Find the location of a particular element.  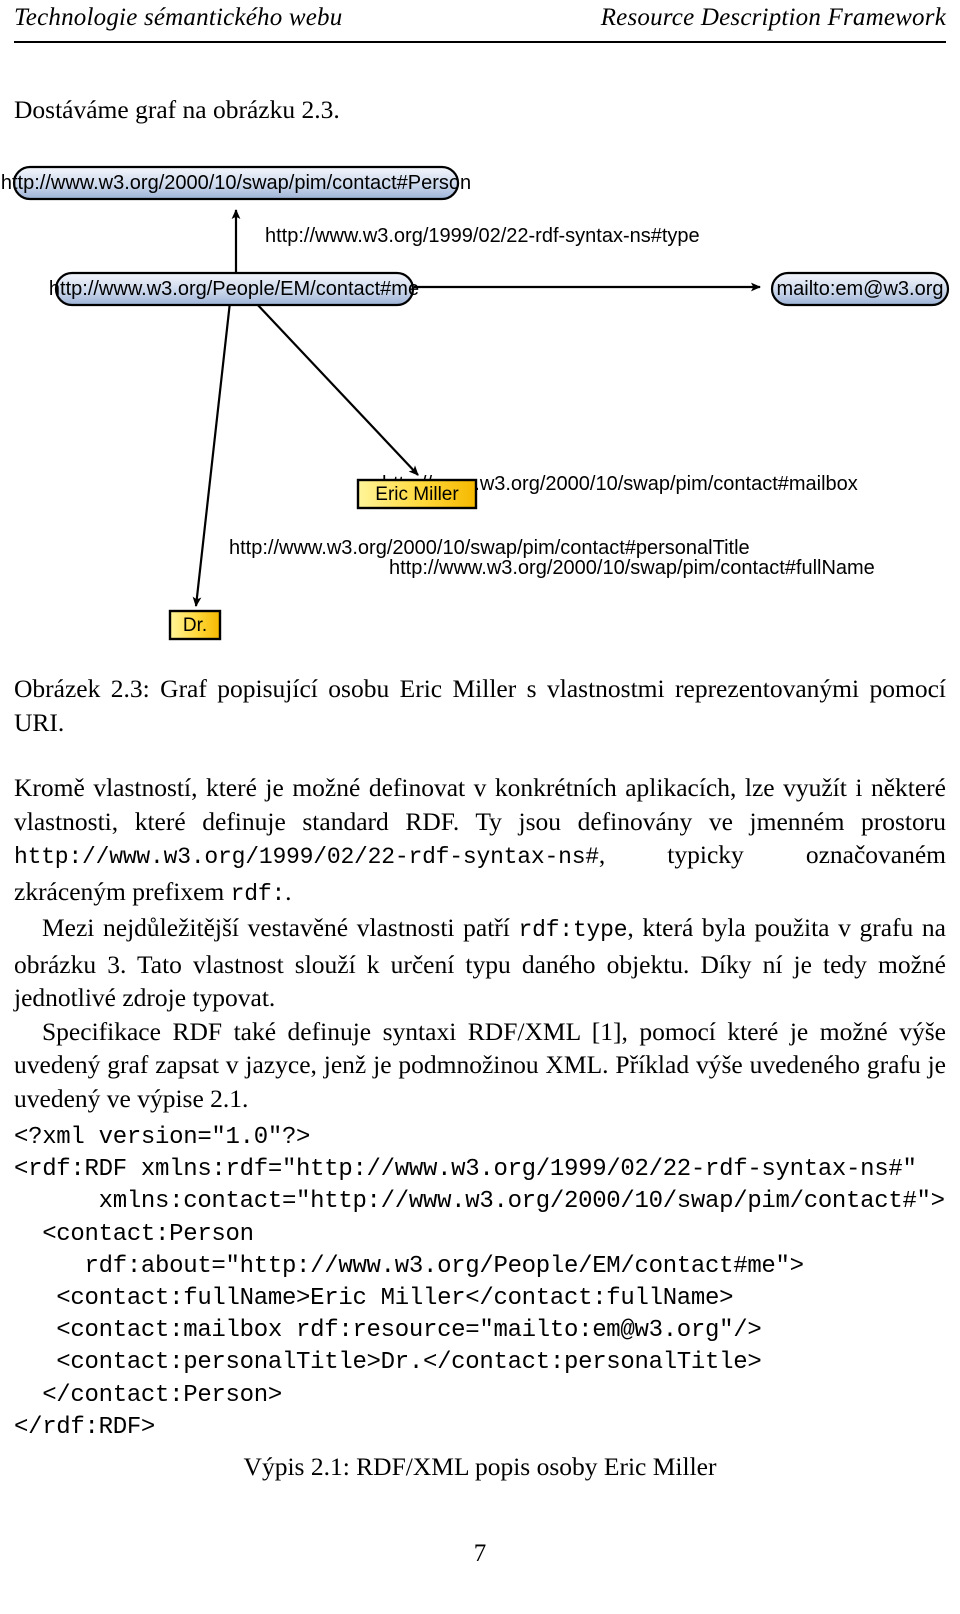

intro-sentence: Dostáváme graf na obrázku 2.3. is located at coordinates (177, 109).